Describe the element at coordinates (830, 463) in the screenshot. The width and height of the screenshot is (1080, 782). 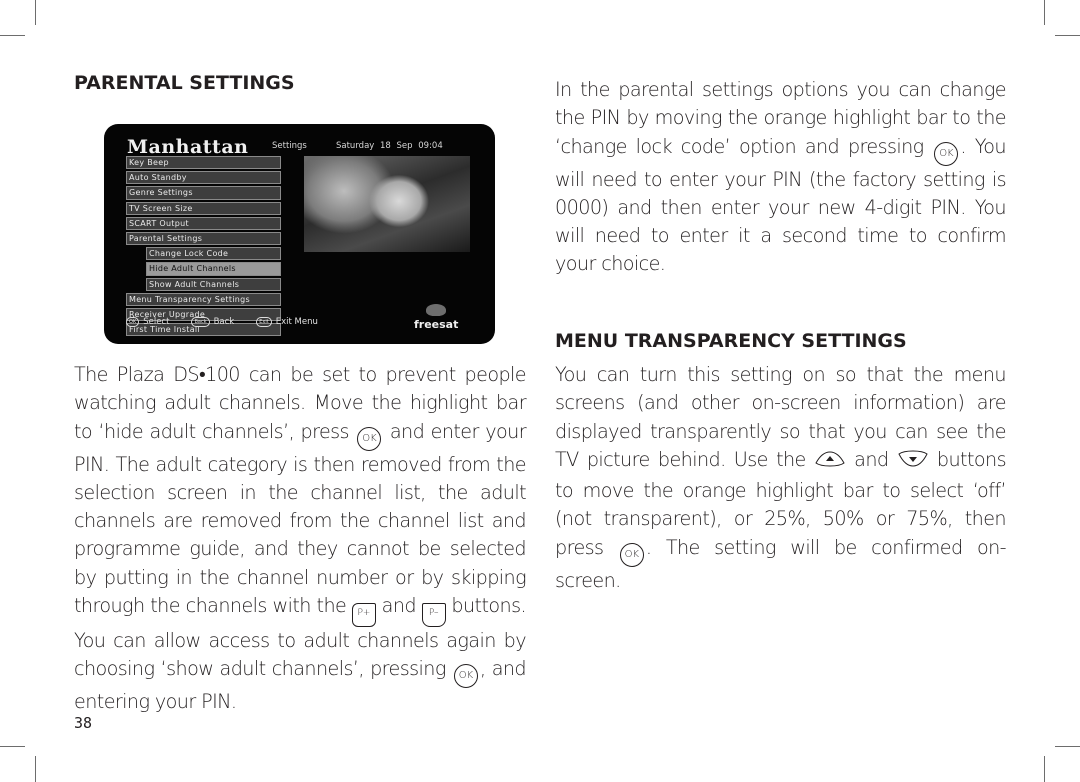
I see `up-arrow-button-icon` at that location.